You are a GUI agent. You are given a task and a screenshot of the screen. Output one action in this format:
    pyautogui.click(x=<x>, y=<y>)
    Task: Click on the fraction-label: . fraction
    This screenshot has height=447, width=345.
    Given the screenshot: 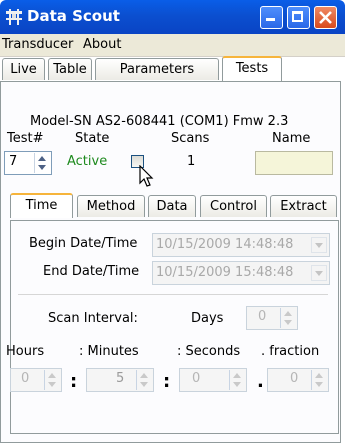 What is the action you would take?
    pyautogui.click(x=290, y=351)
    